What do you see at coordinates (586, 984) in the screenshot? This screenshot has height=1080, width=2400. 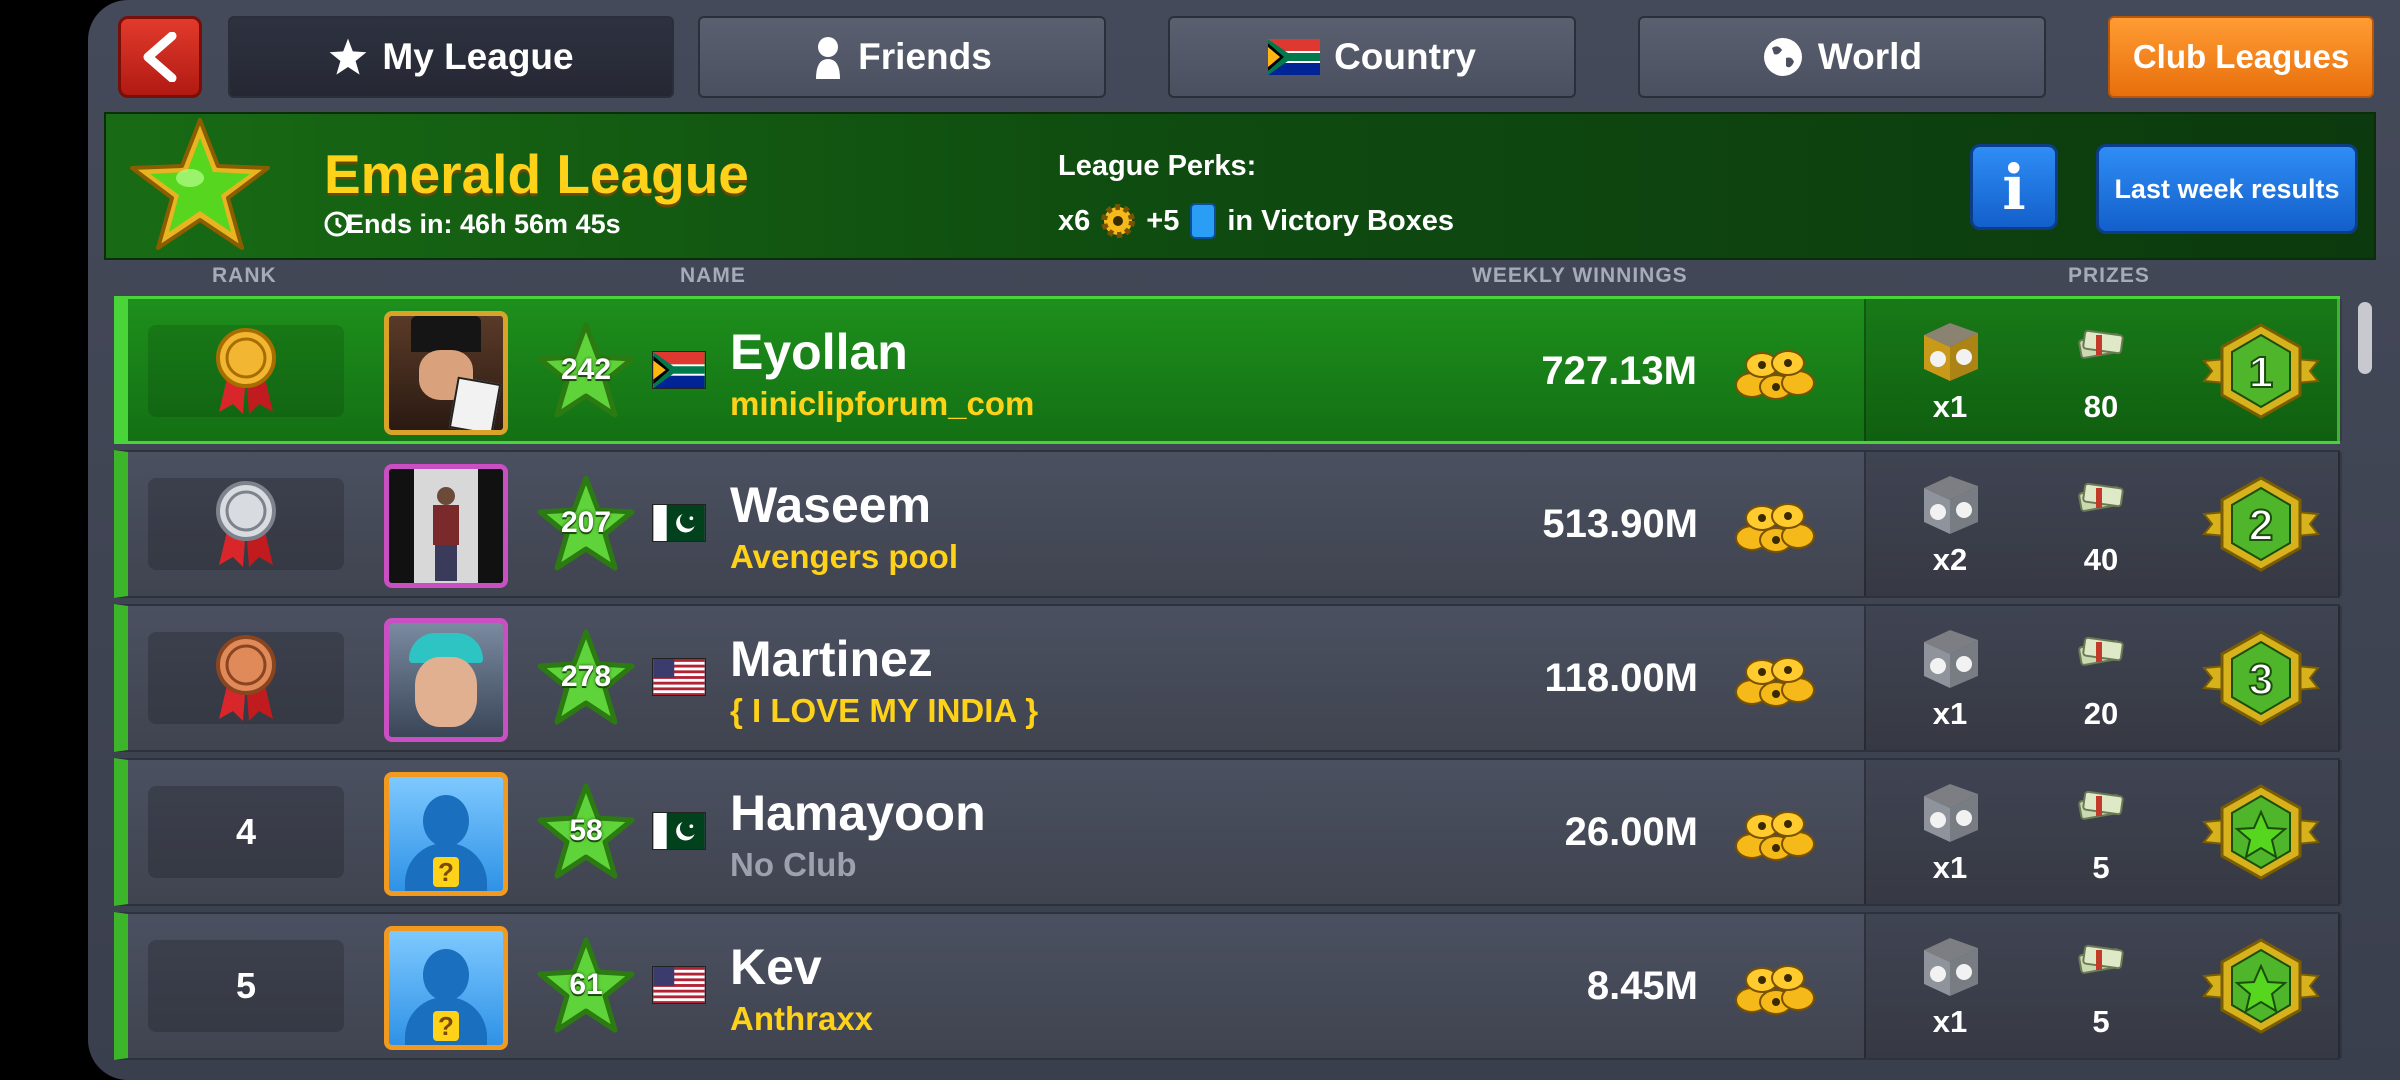 I see `player-level: 61` at bounding box center [586, 984].